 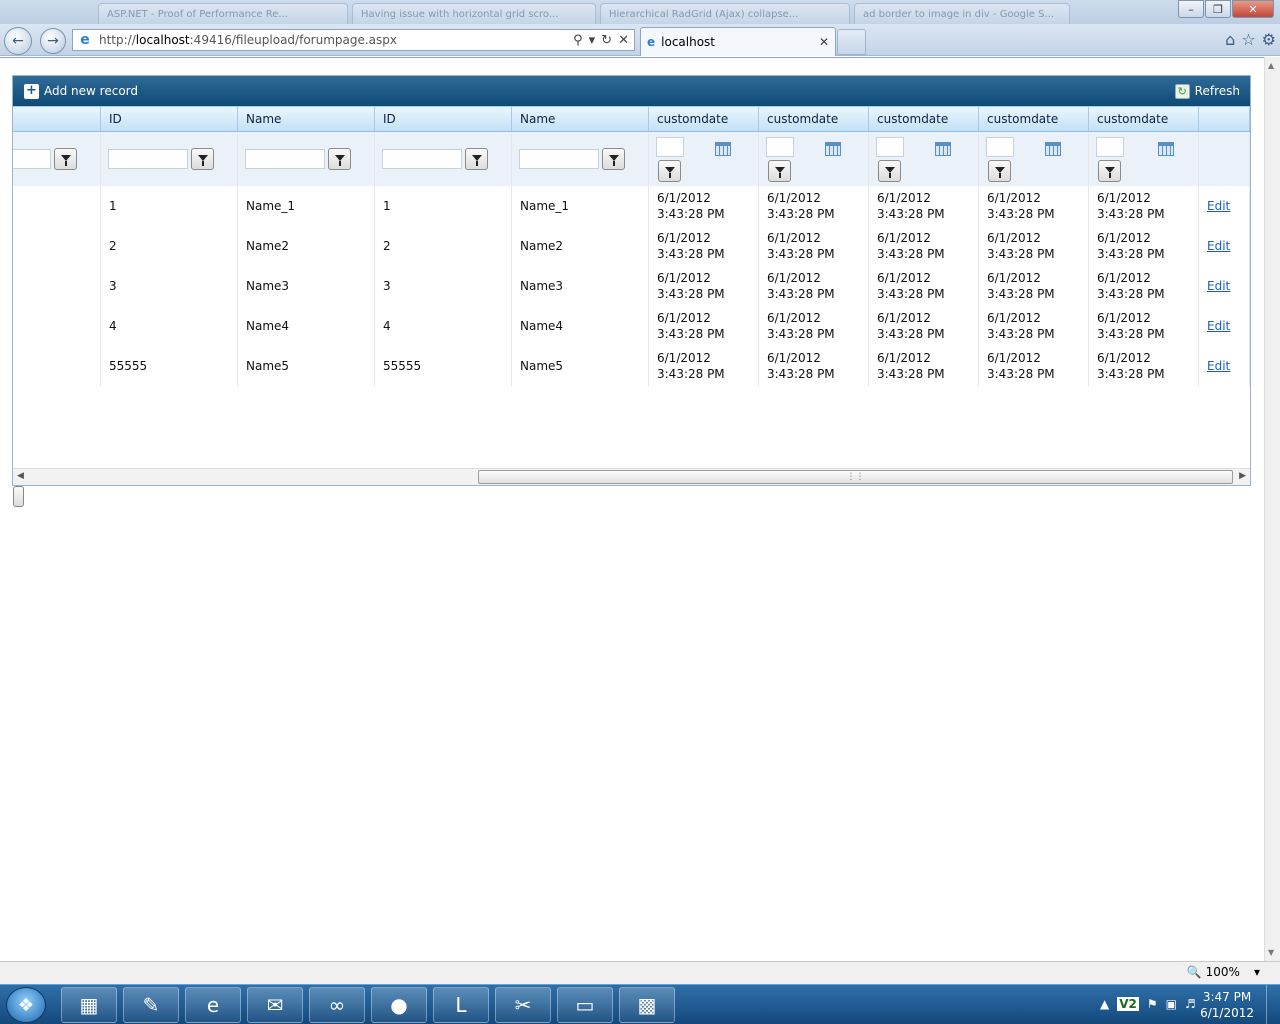 What do you see at coordinates (855, 477) in the screenshot?
I see `horizontal-scroll-thumb: ⋮⋮` at bounding box center [855, 477].